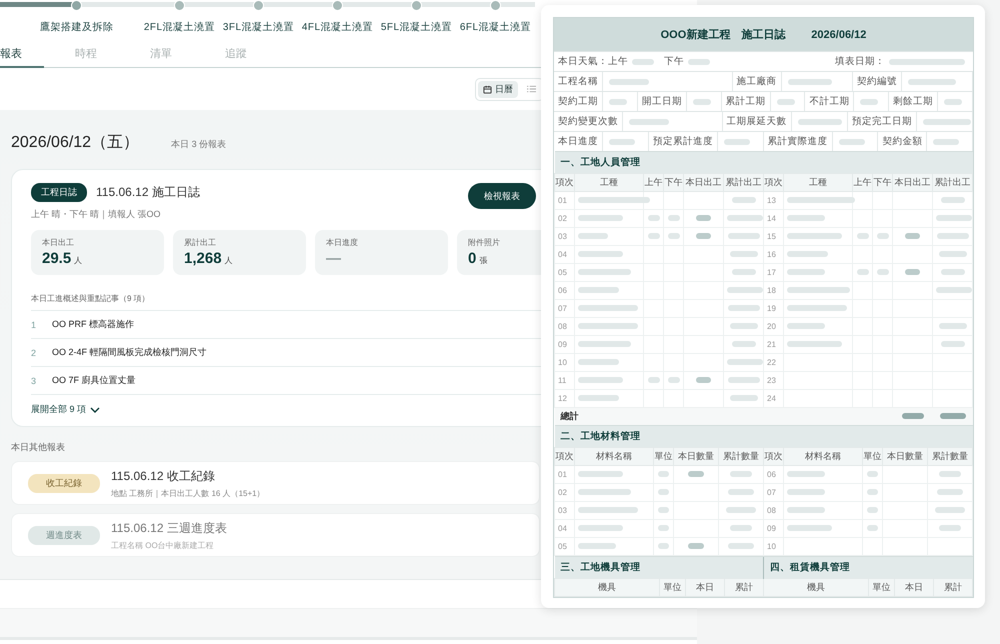 This screenshot has width=1000, height=644. I want to click on field-label: 契約變更次數, so click(588, 121).